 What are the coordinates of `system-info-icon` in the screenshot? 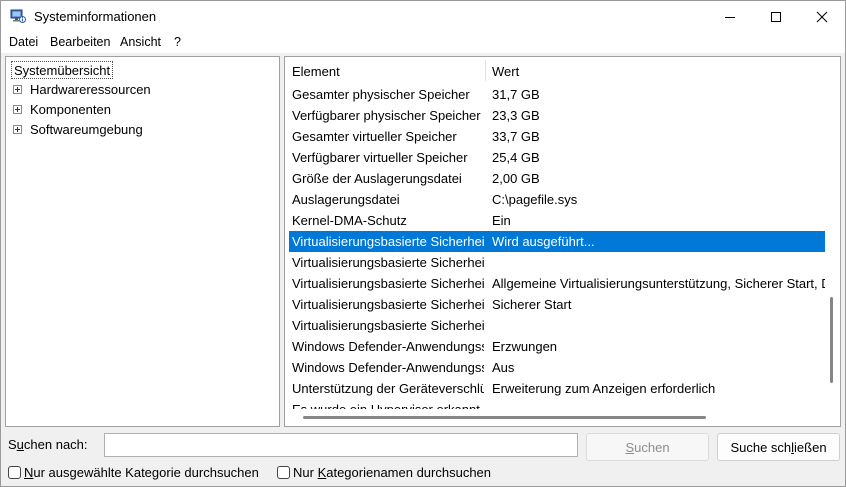 It's located at (18, 16).